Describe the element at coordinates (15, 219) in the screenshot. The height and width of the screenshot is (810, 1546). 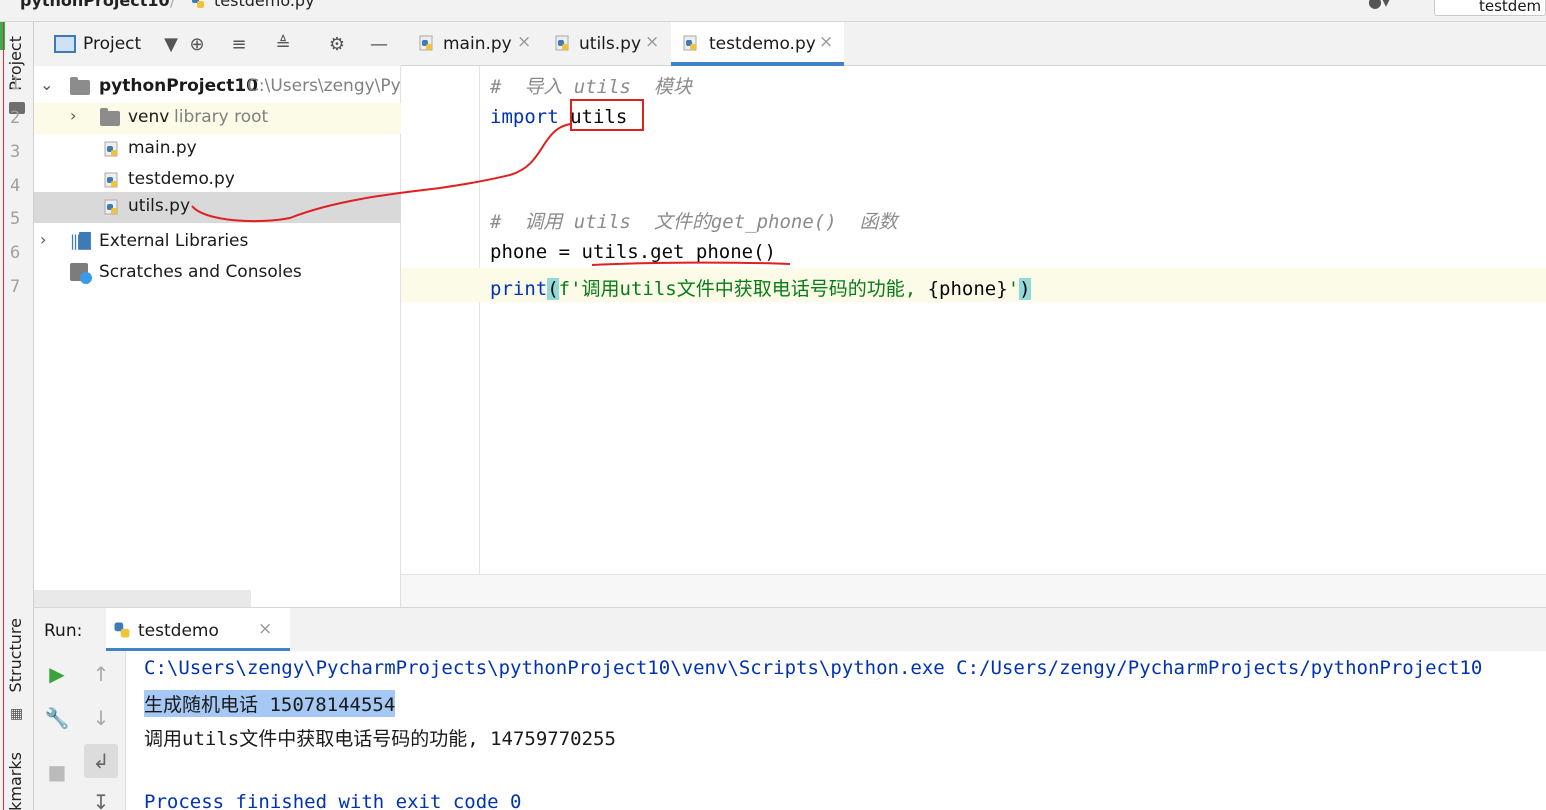
I see `line-number: 5` at that location.